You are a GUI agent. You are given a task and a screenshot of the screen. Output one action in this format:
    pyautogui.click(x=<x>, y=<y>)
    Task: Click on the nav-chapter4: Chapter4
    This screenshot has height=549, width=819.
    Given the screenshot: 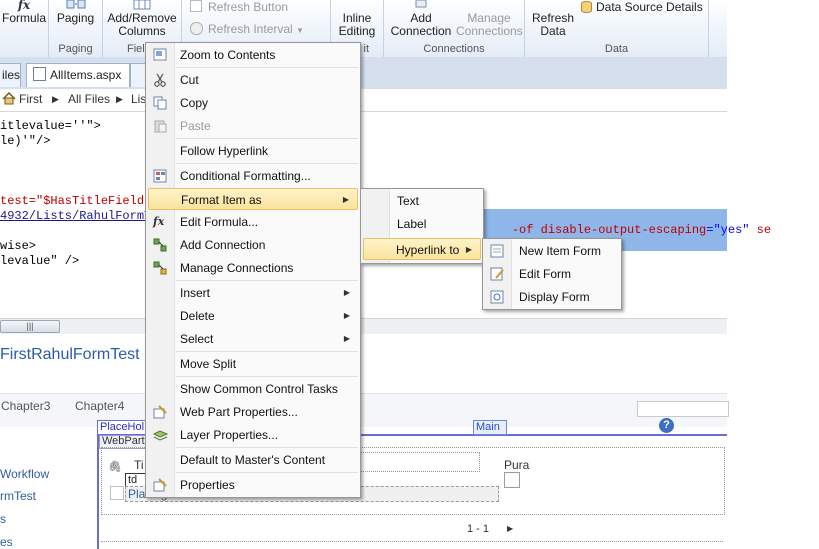 What is the action you would take?
    pyautogui.click(x=99, y=406)
    